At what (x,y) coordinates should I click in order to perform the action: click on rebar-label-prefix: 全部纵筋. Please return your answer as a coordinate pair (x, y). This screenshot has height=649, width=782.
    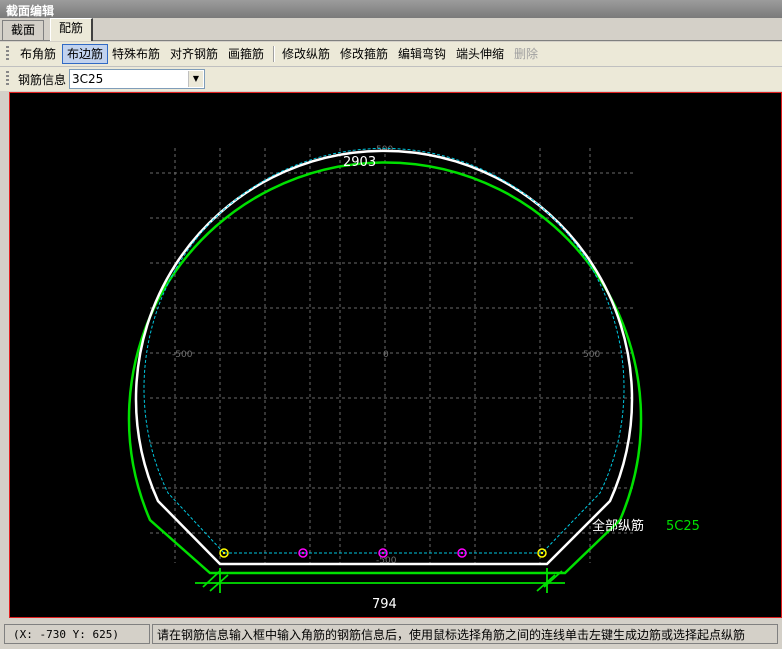
    Looking at the image, I should click on (618, 526).